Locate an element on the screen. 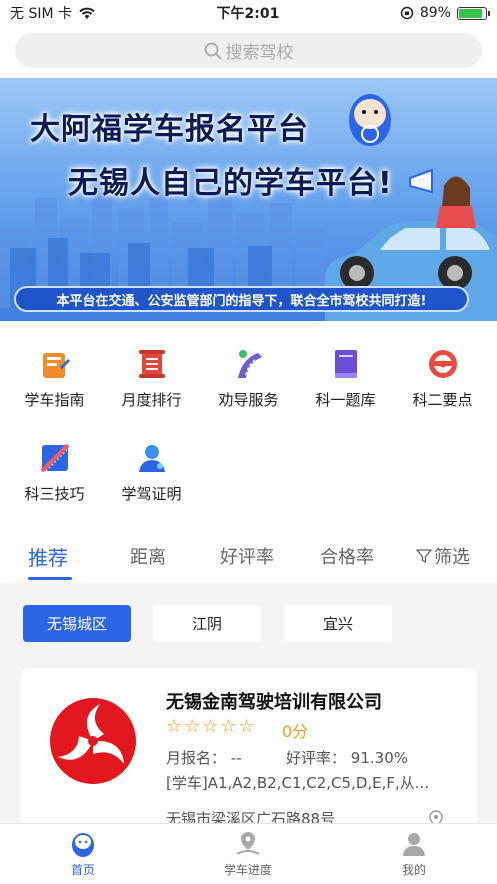  battery-icon is located at coordinates (473, 13).